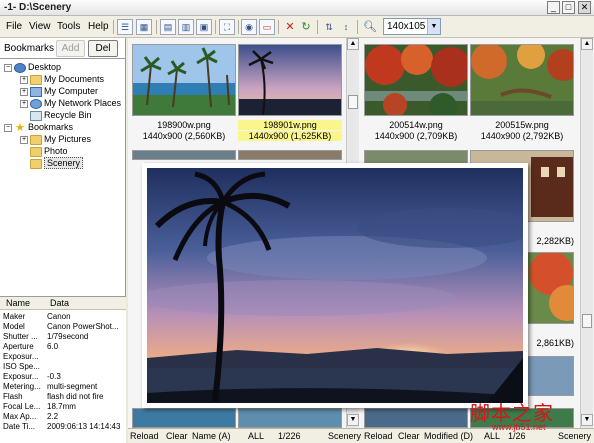 This screenshot has height=443, width=594. Describe the element at coordinates (49, 151) in the screenshot. I see `tree-node-photo: Photo` at that location.